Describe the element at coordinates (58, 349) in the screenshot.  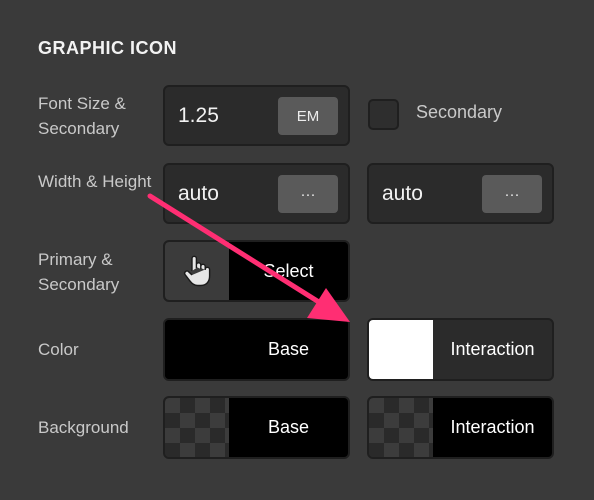
I see `color-label: Color` at that location.